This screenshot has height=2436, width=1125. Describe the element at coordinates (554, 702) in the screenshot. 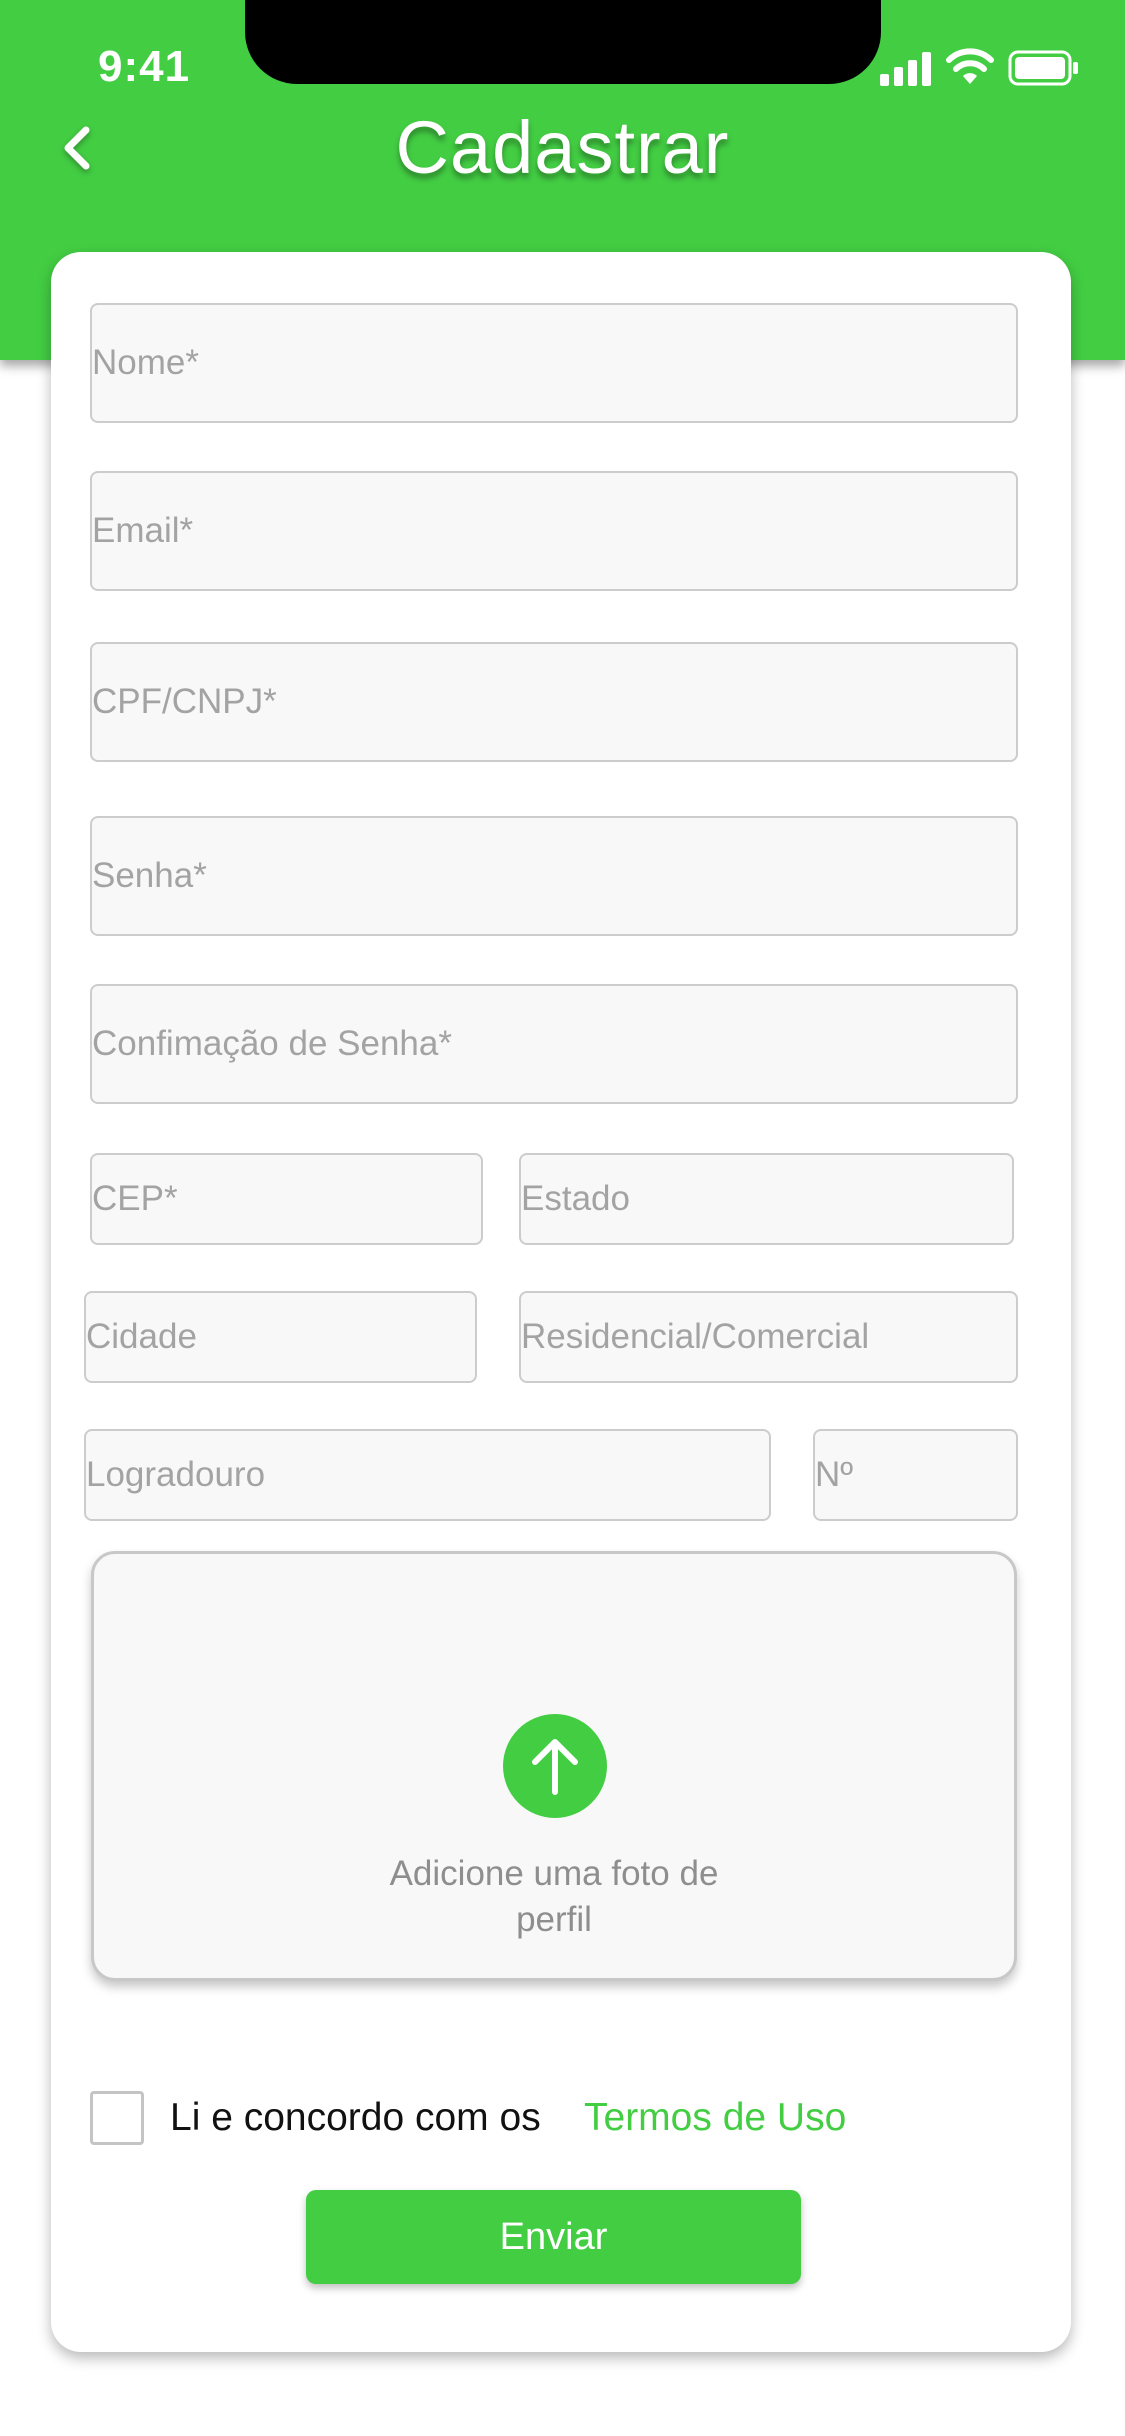

I see `cpf-cnpj-input` at that location.